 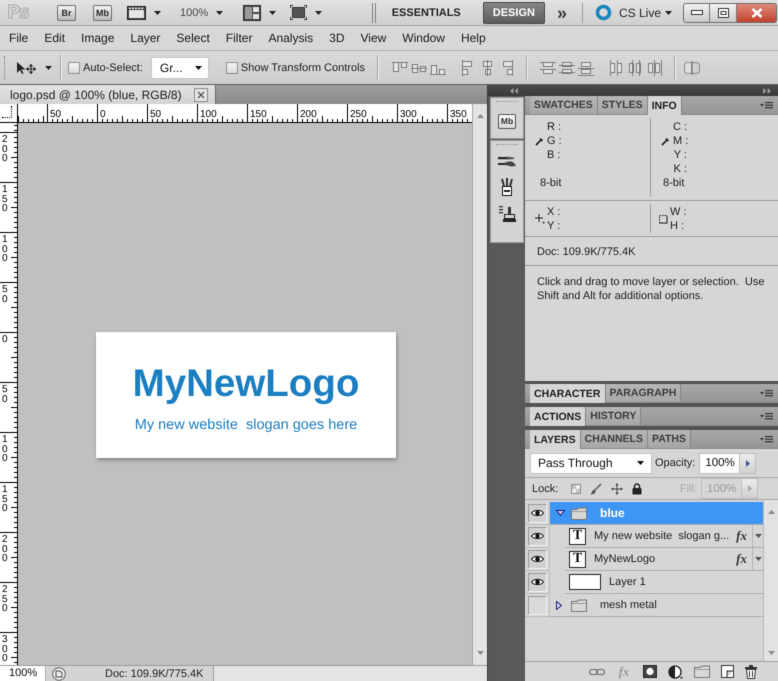 What do you see at coordinates (507, 214) in the screenshot?
I see `stamp-icon` at bounding box center [507, 214].